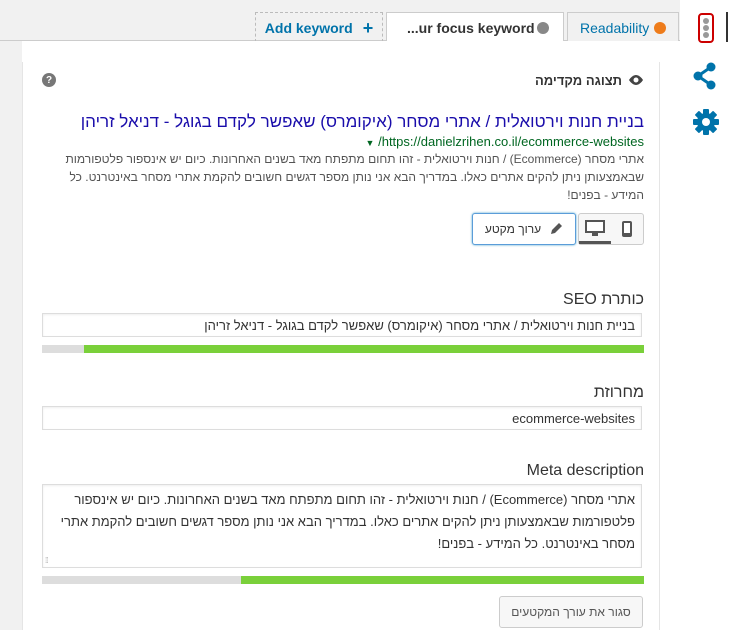  I want to click on focus-keyword-label: ...ur focus keyword, so click(471, 27).